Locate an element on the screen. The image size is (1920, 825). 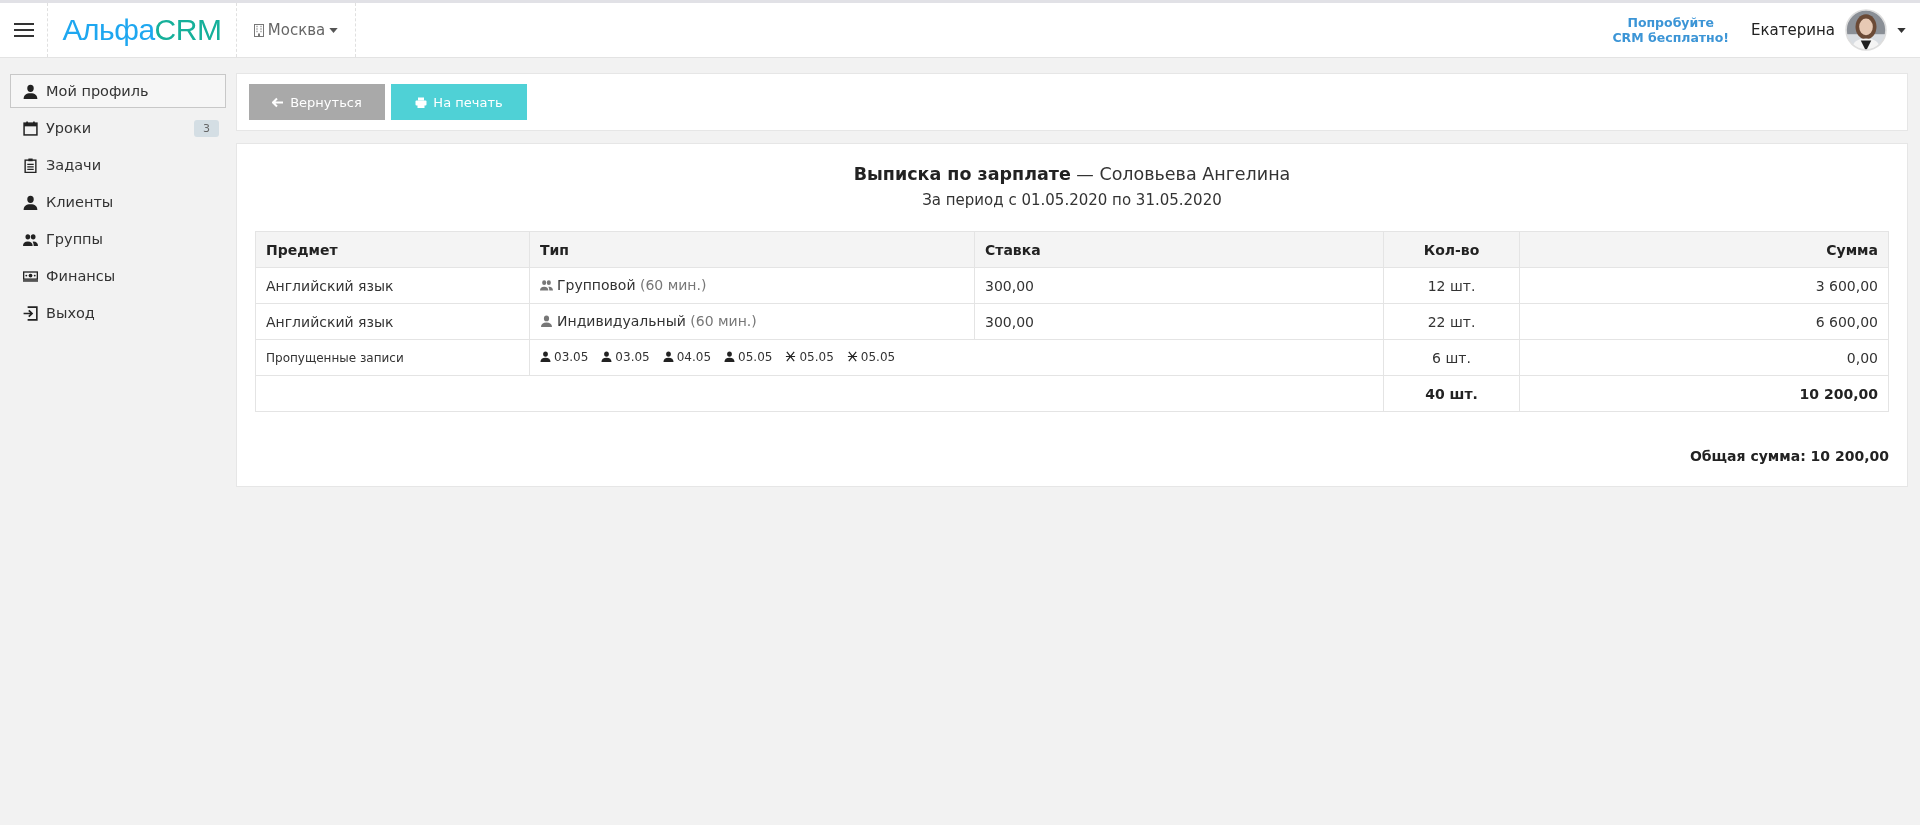
clipboard-icon is located at coordinates (30, 165).